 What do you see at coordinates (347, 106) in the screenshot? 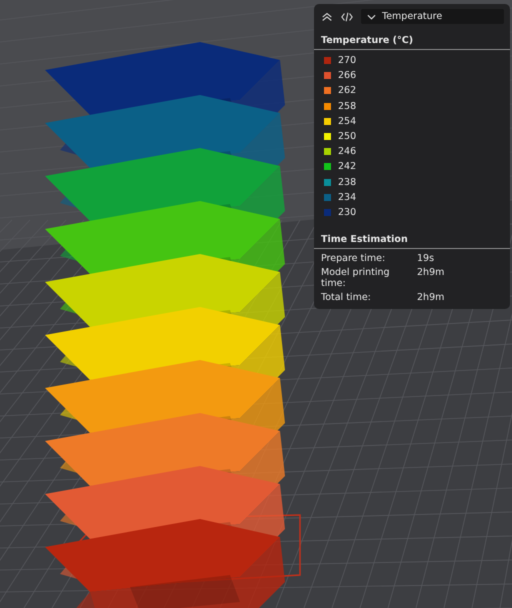
I see `legend-value: 258` at bounding box center [347, 106].